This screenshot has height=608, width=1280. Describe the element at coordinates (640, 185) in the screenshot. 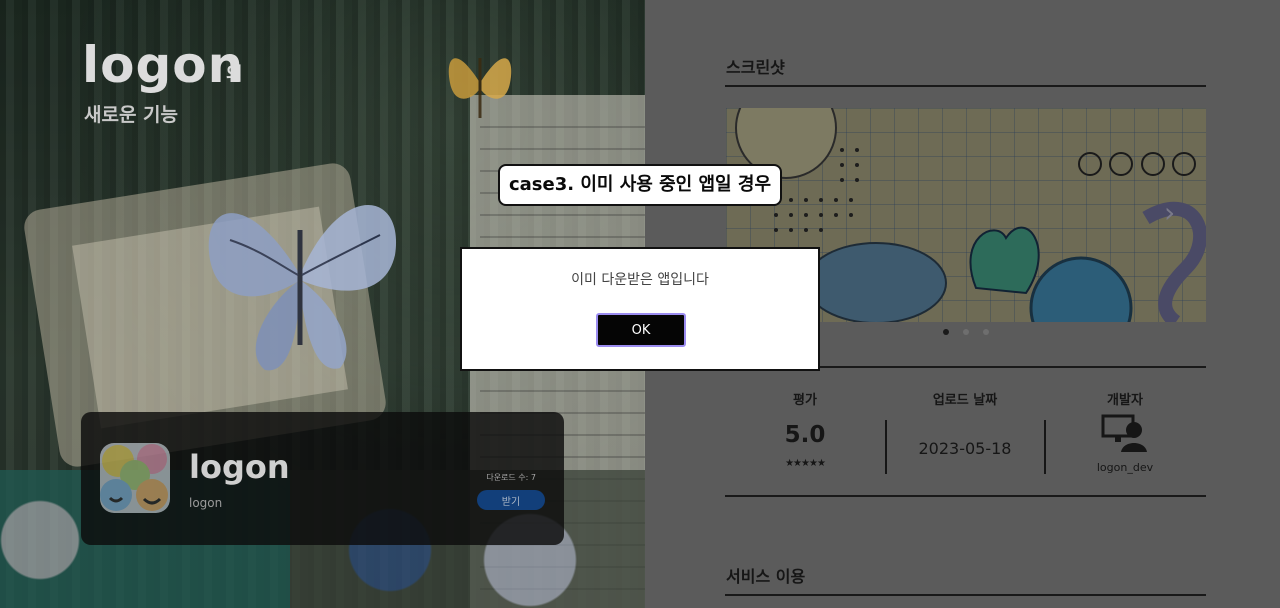

I see `case-label: case3. 이미 사용 중인 앱일 경우` at that location.